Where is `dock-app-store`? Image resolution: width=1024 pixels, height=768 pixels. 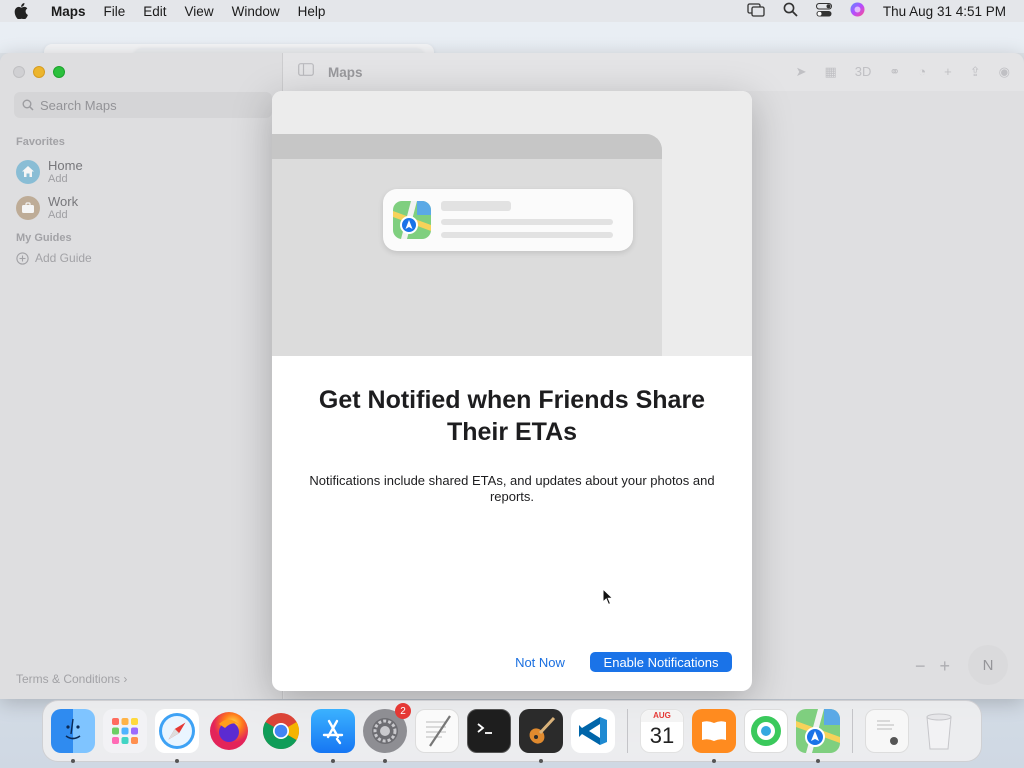
dock-app-store is located at coordinates (333, 735).